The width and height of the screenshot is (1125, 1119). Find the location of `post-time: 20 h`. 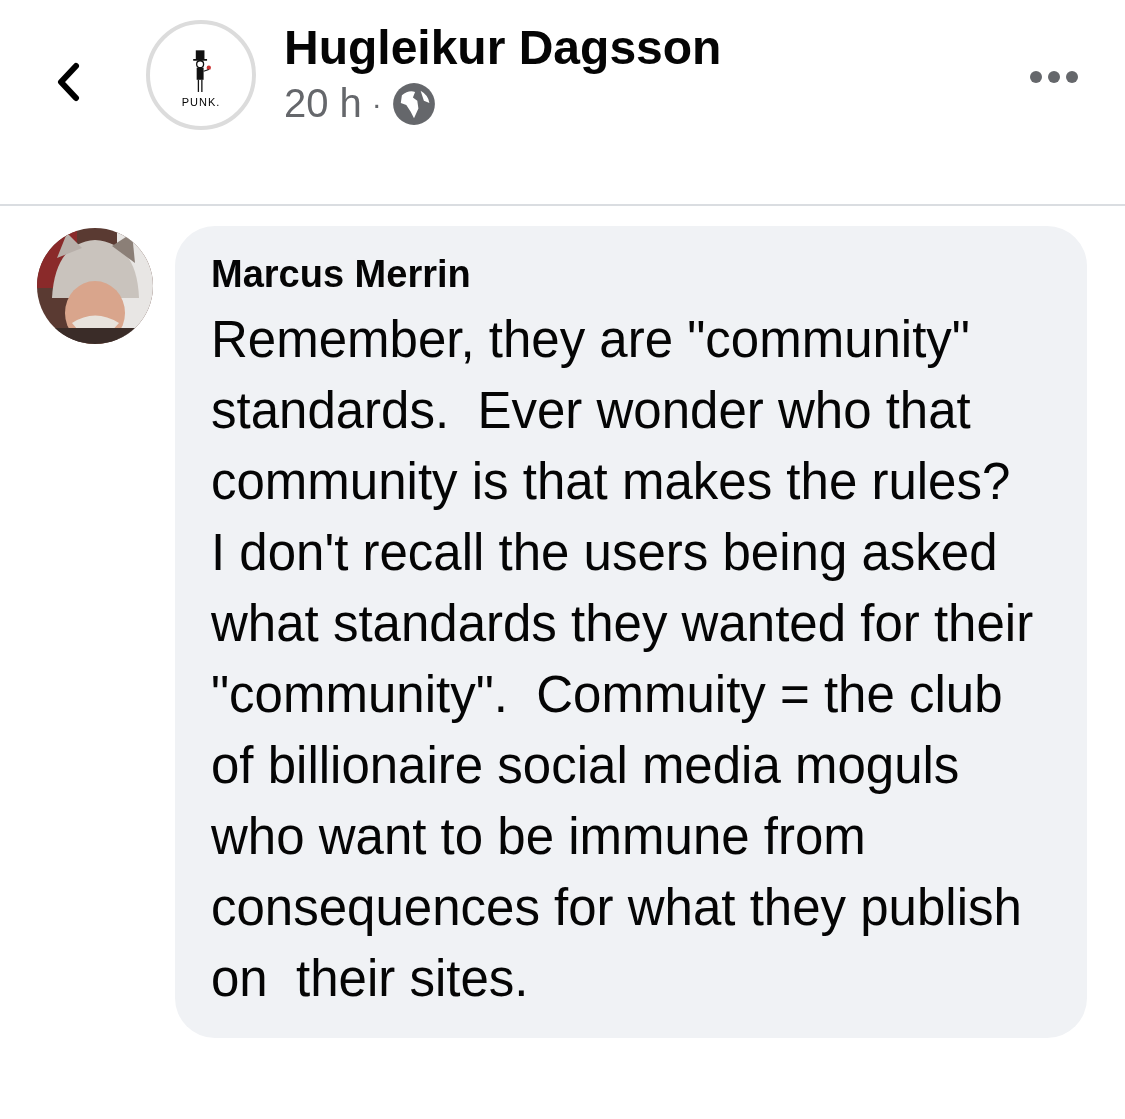

post-time: 20 h is located at coordinates (323, 104).